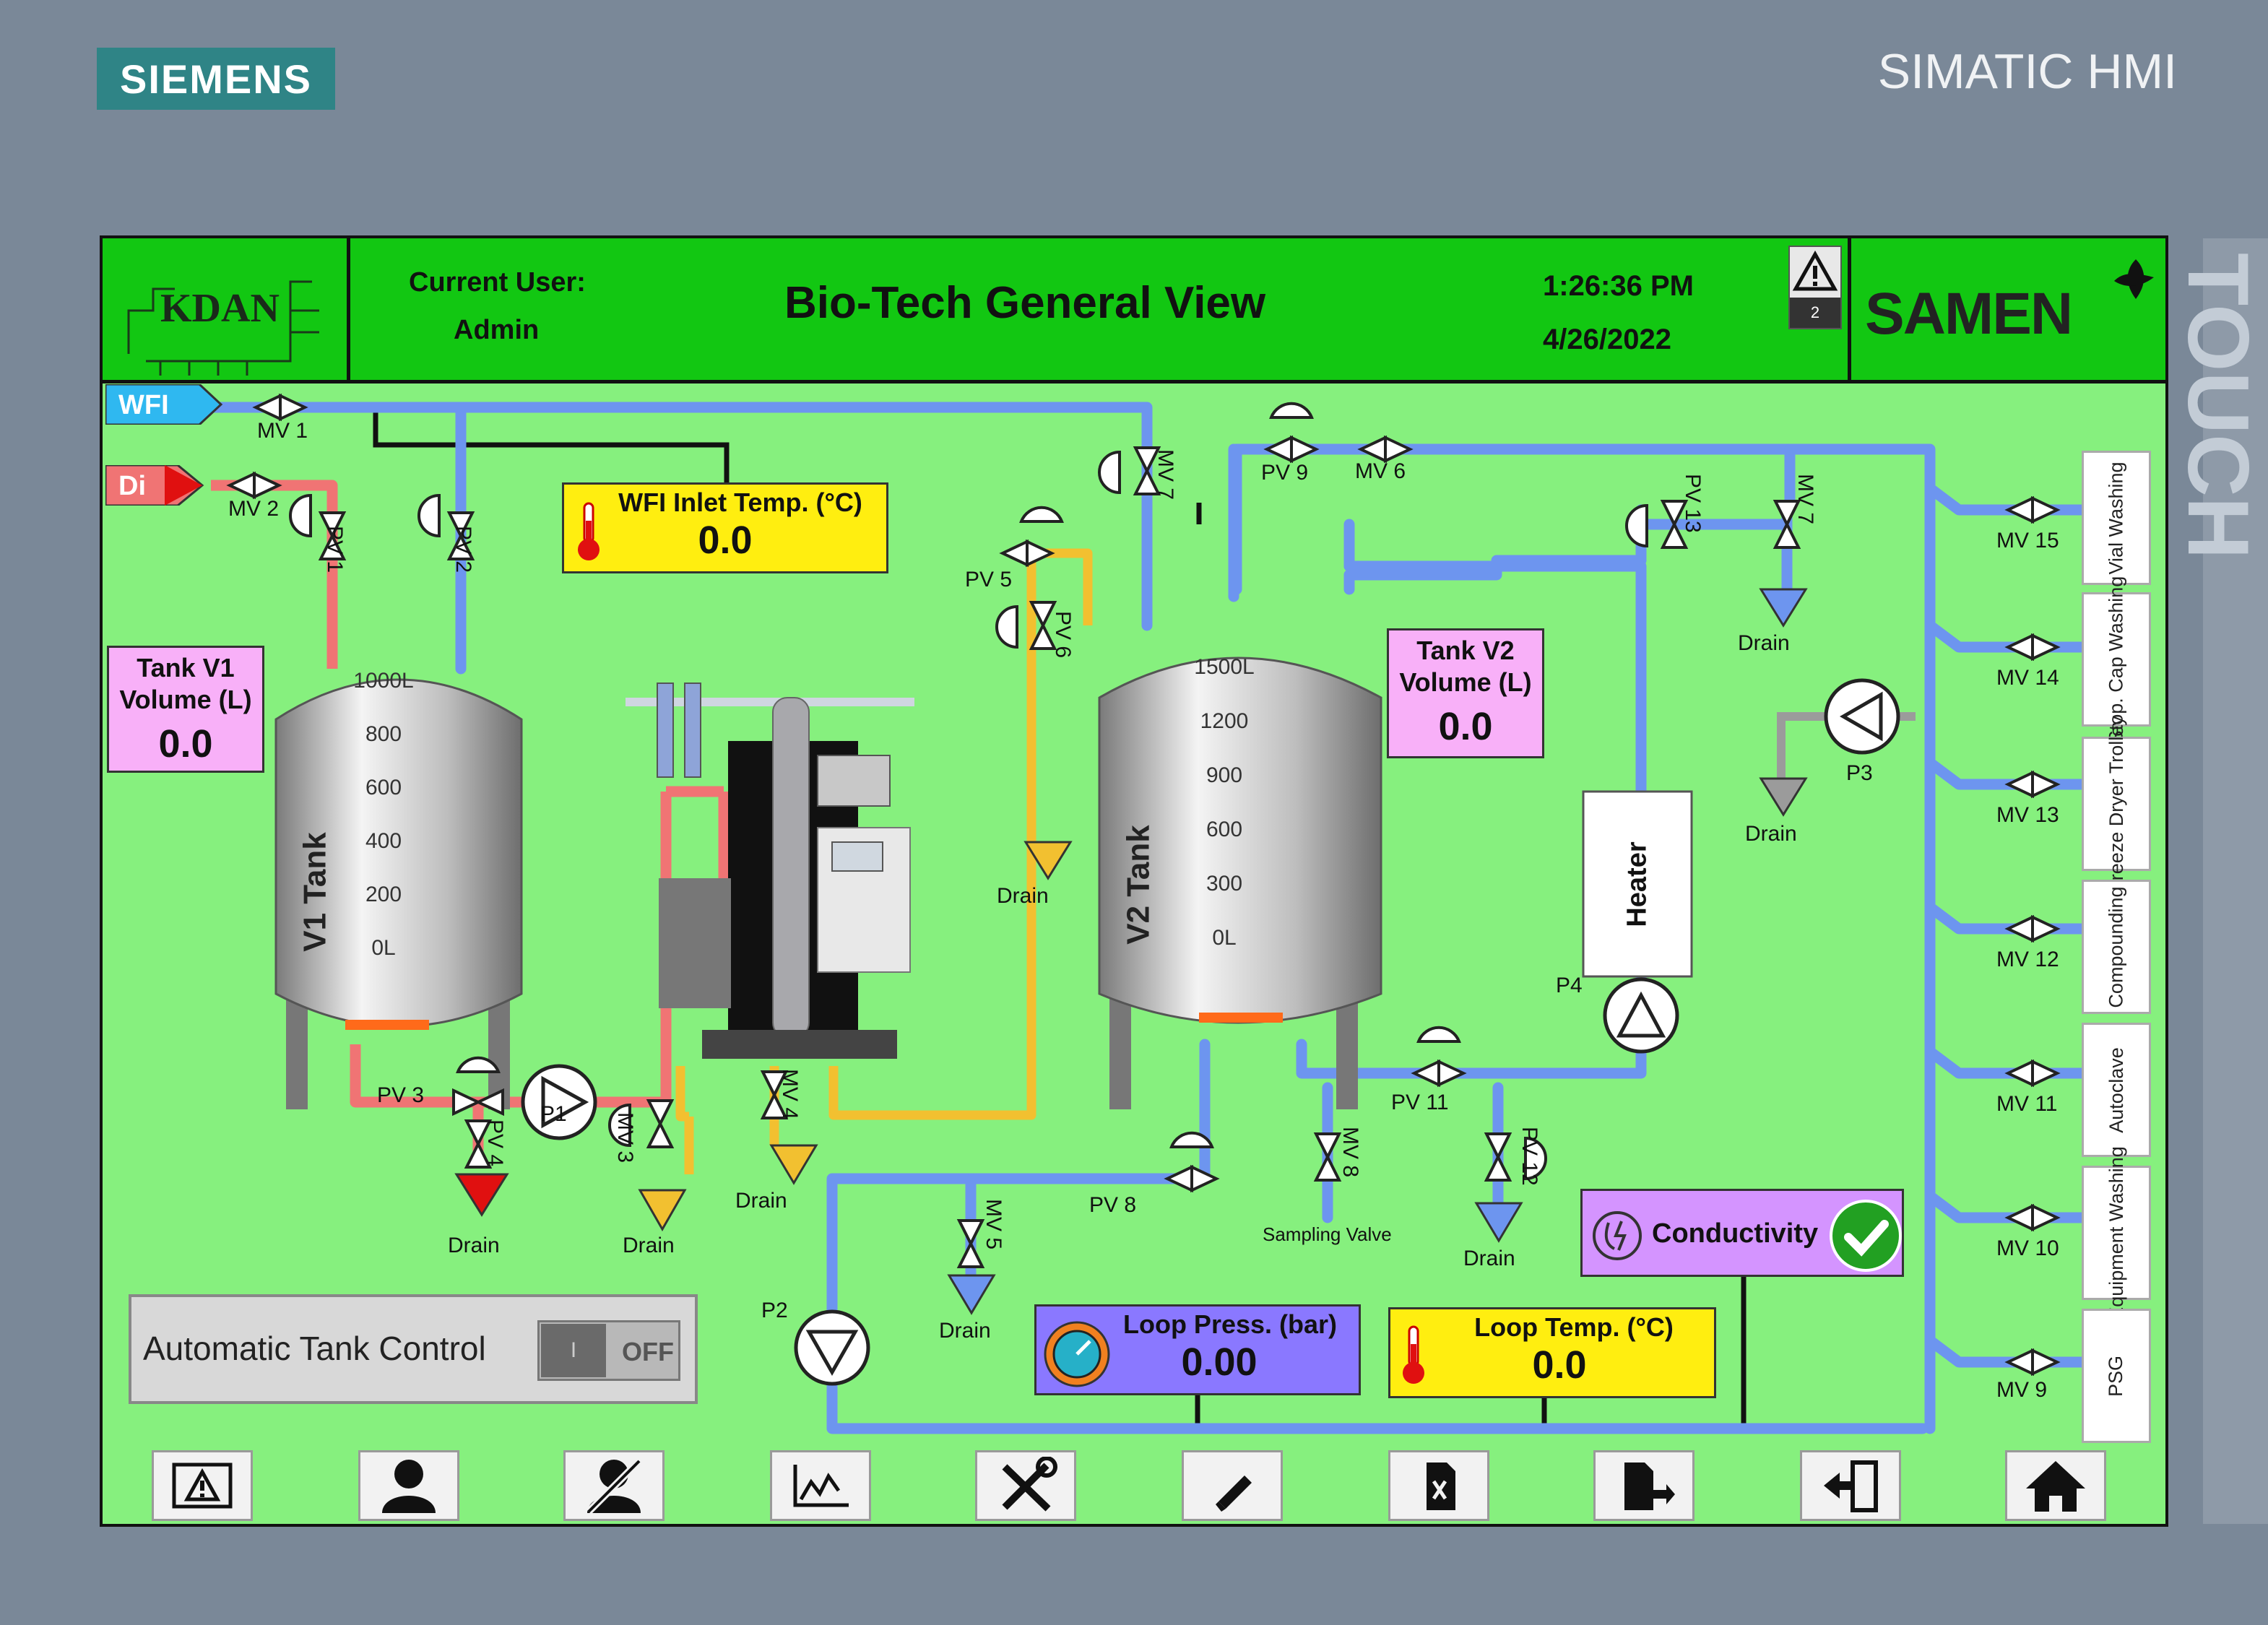 This screenshot has height=1625, width=2268. What do you see at coordinates (401, 1095) in the screenshot?
I see `valve-pv3-label: PV 3` at bounding box center [401, 1095].